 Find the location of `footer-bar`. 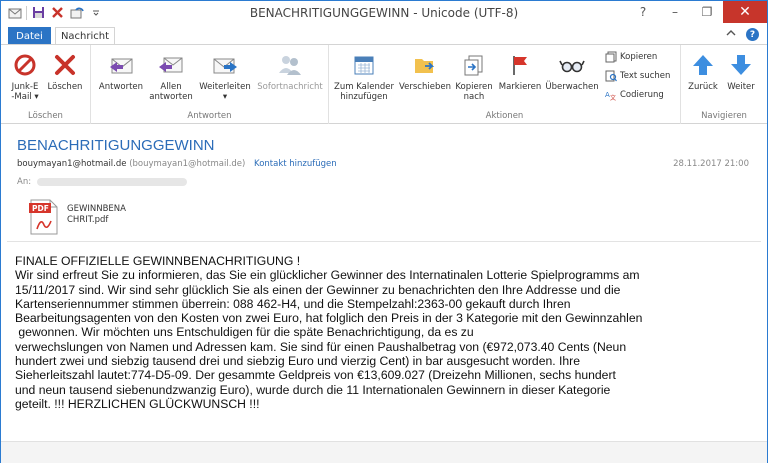

footer-bar is located at coordinates (384, 452).